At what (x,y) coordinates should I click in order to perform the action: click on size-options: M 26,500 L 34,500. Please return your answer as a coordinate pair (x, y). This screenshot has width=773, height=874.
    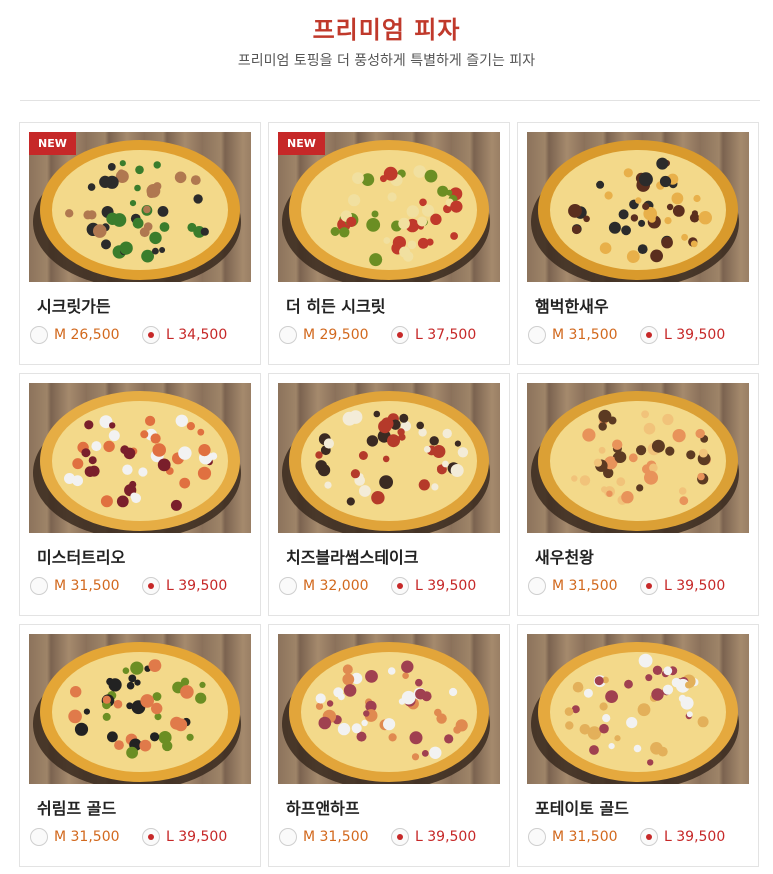
    Looking at the image, I should click on (145, 335).